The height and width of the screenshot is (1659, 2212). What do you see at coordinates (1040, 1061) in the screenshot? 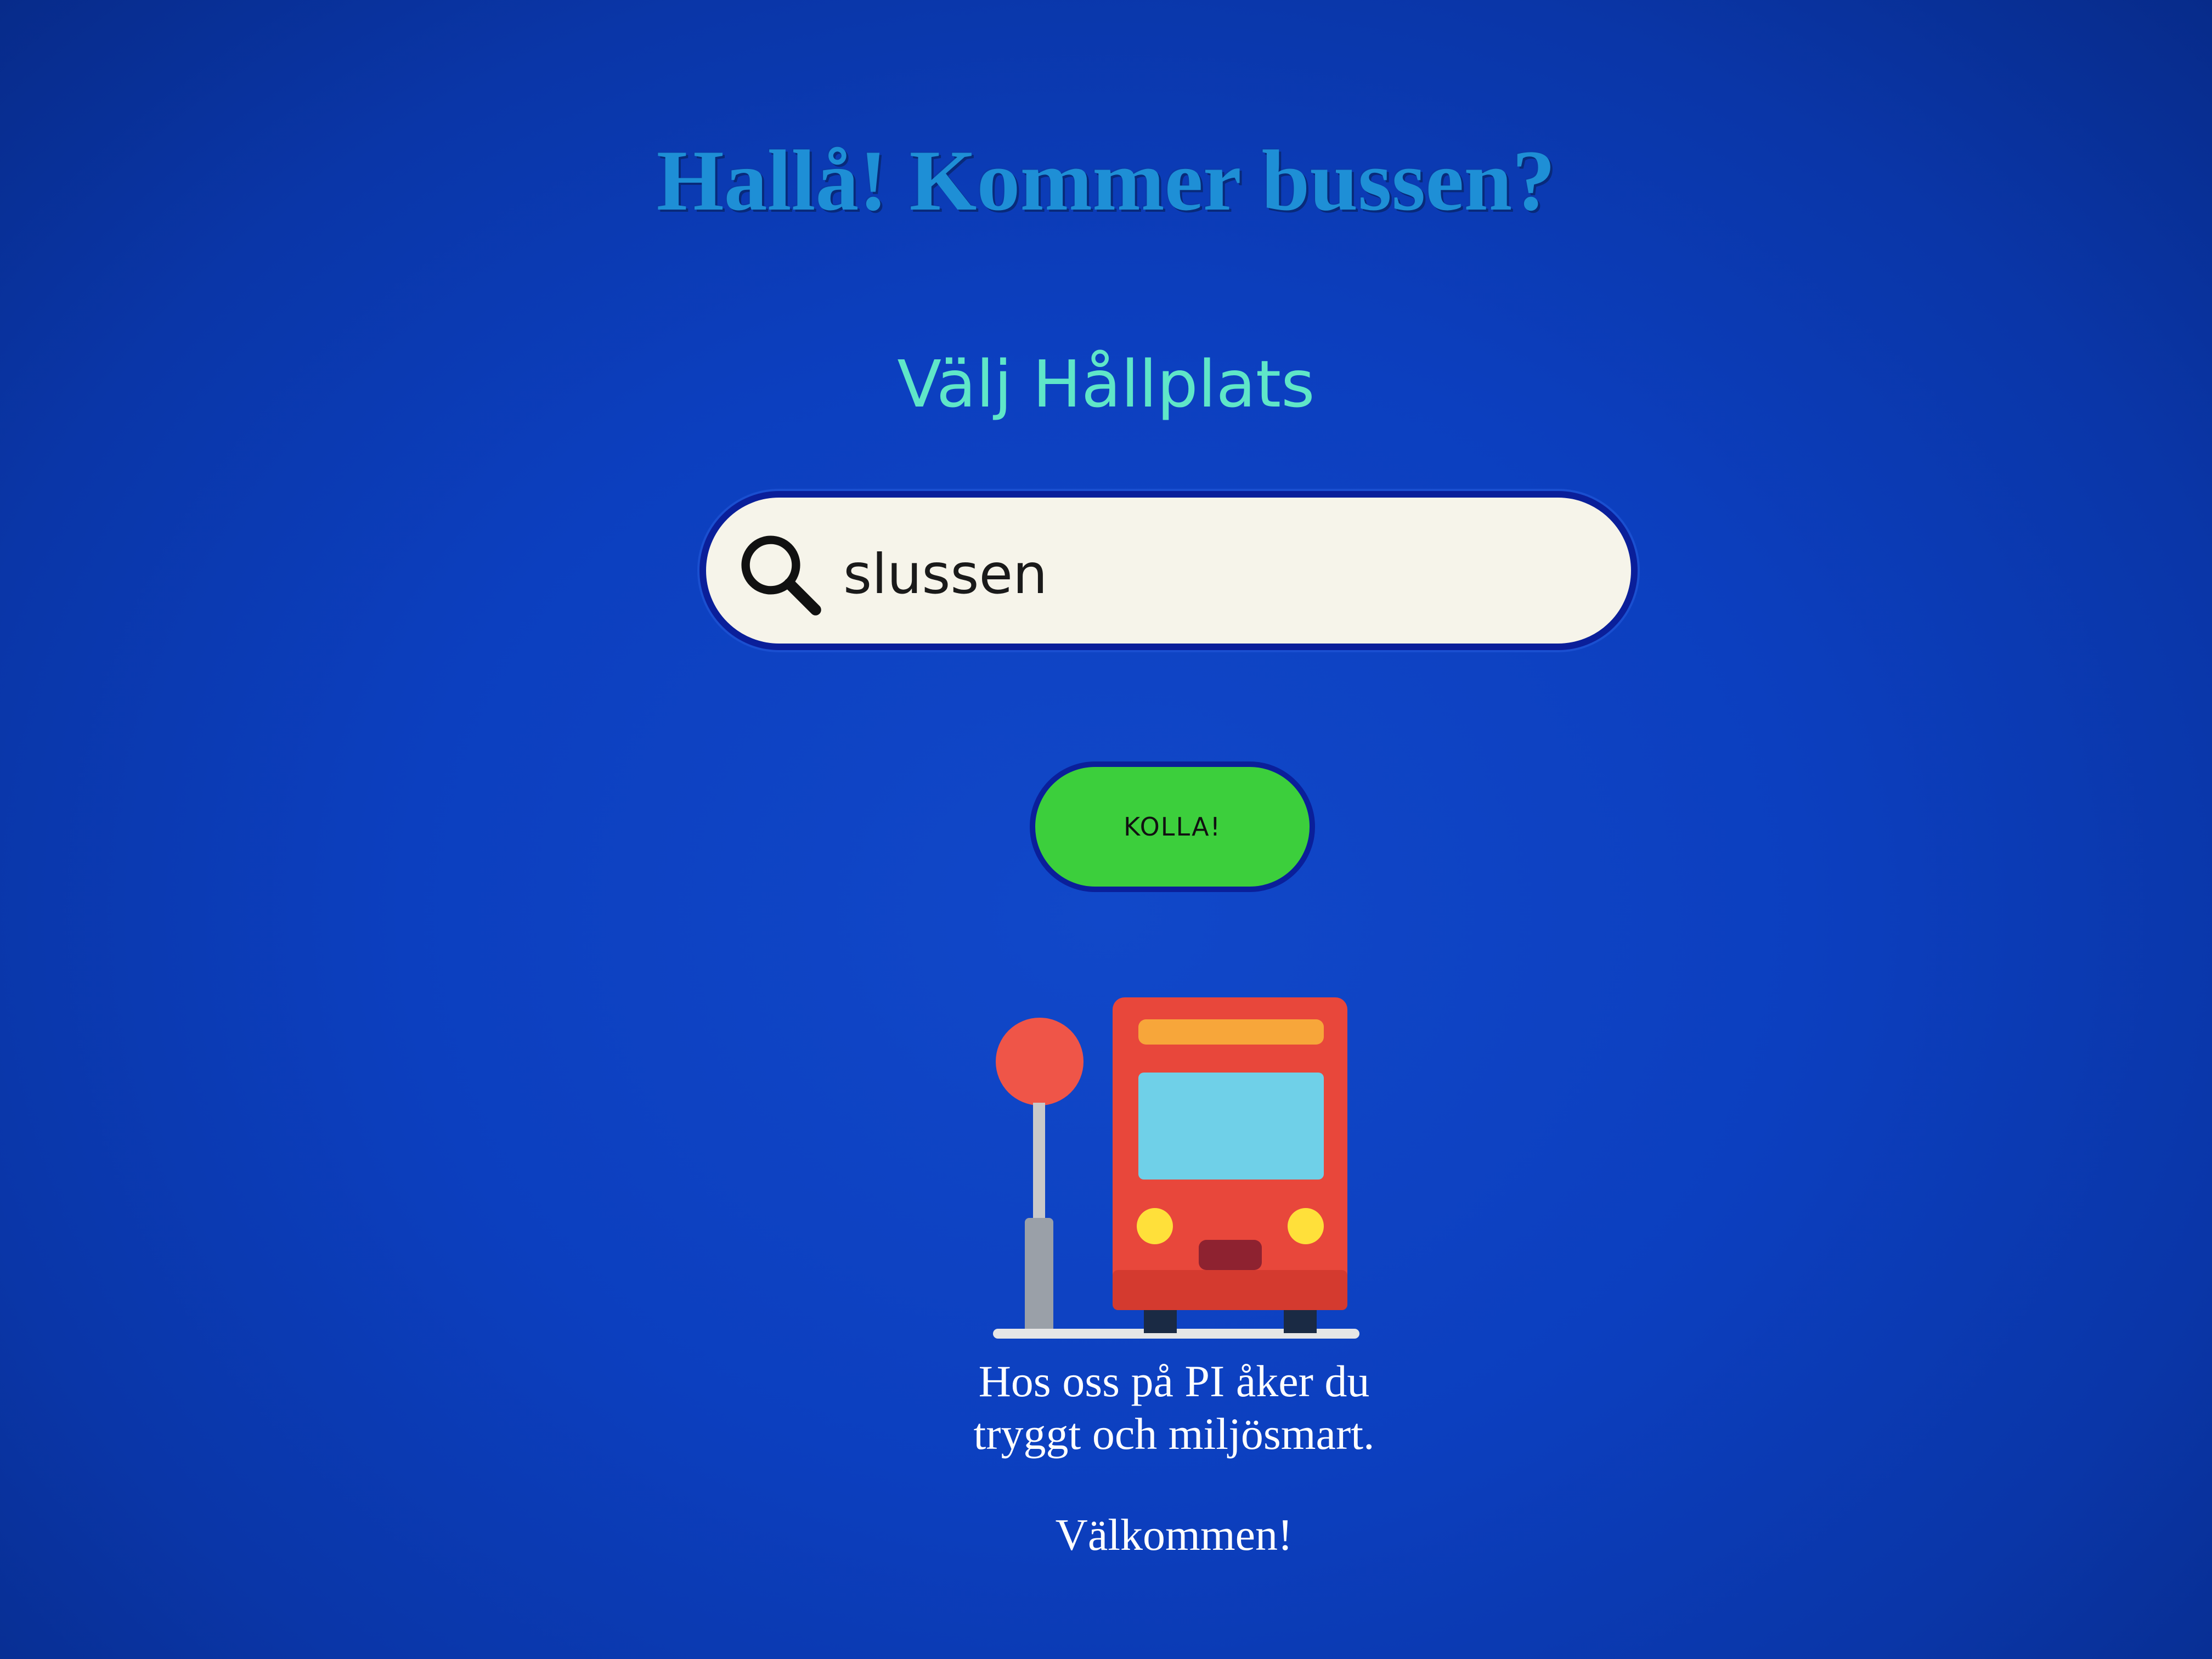
I see `bus-stop-sign` at bounding box center [1040, 1061].